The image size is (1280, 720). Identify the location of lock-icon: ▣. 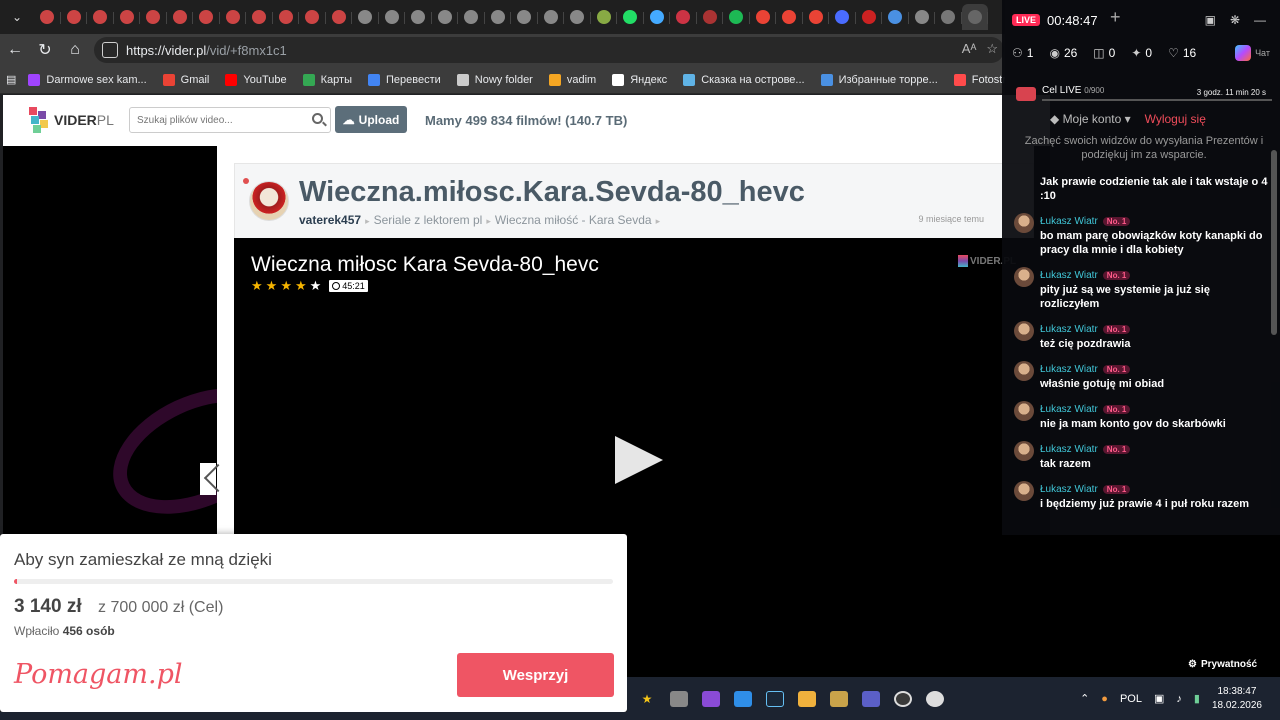
(1210, 20).